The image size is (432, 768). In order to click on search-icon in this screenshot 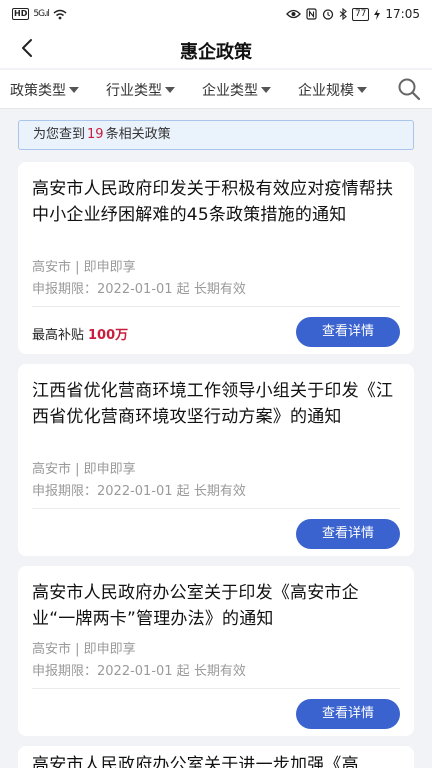, I will do `click(409, 89)`.